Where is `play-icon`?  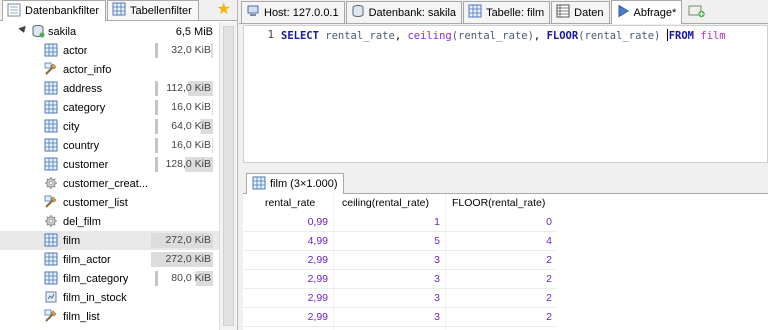 play-icon is located at coordinates (623, 12).